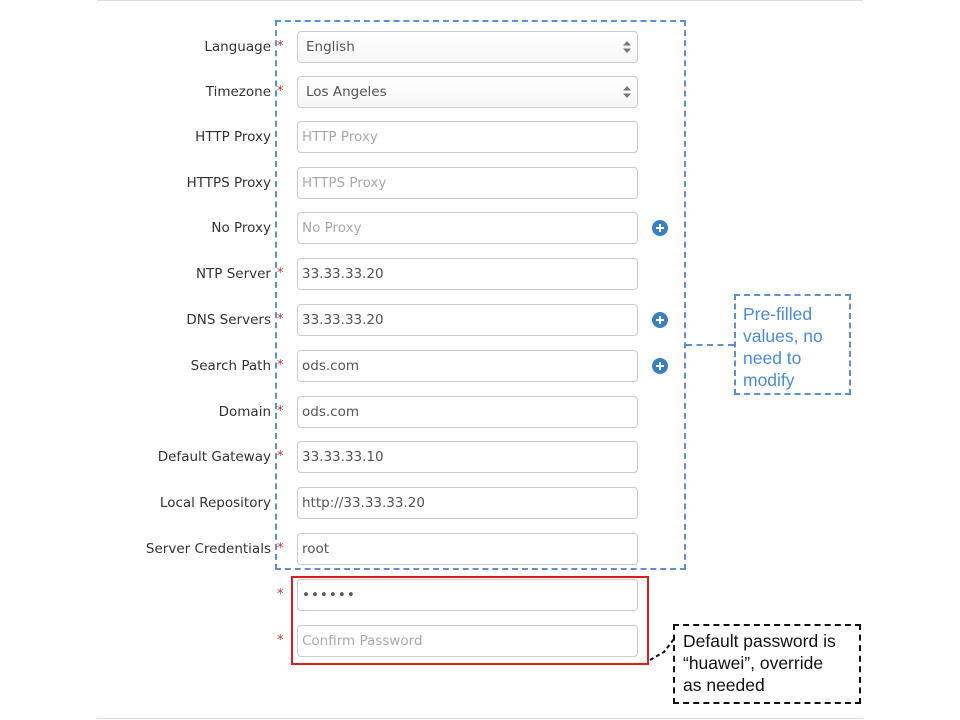 The image size is (960, 720). Describe the element at coordinates (230, 366) in the screenshot. I see `search-path-label: Search Path` at that location.